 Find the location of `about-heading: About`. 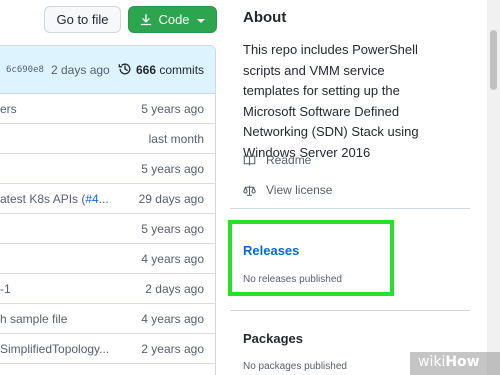

about-heading: About is located at coordinates (265, 17).